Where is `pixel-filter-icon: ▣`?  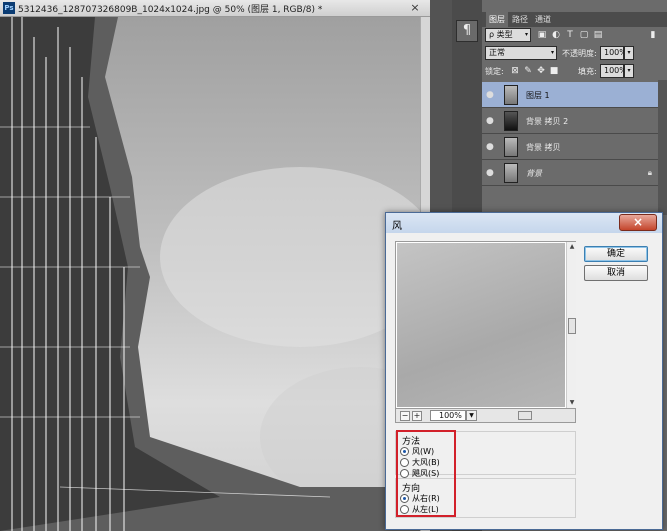 pixel-filter-icon: ▣ is located at coordinates (542, 35).